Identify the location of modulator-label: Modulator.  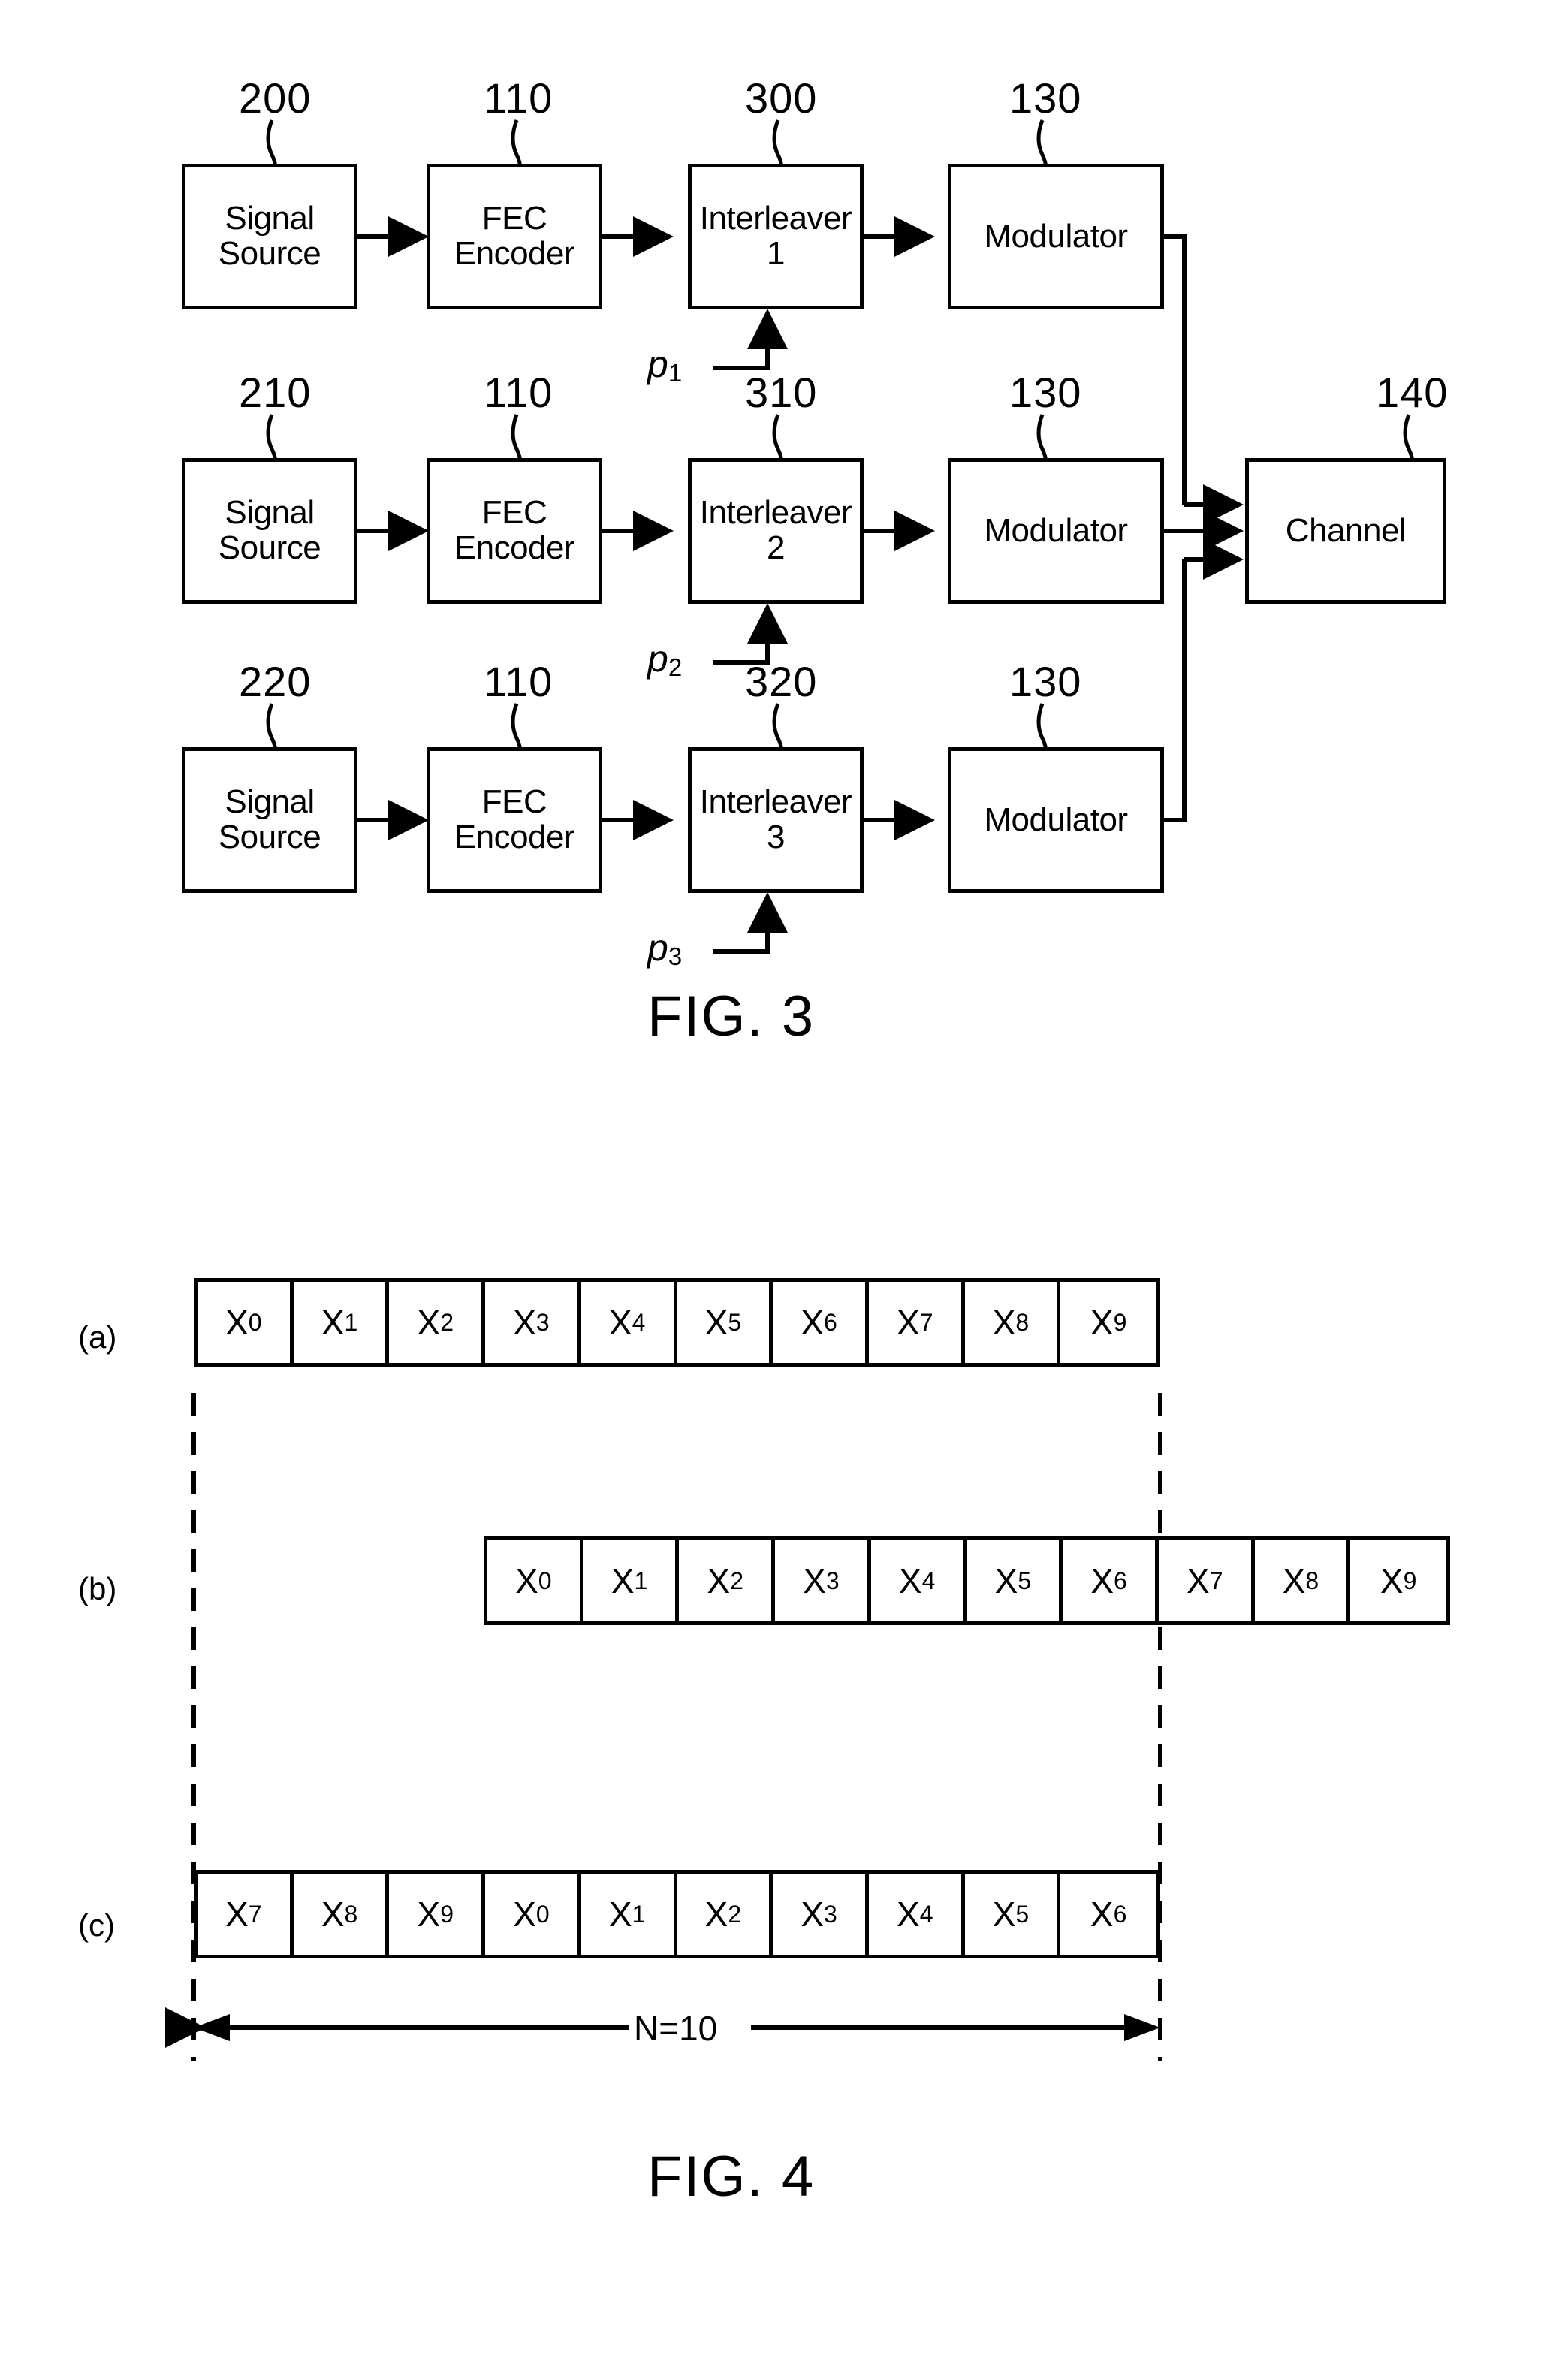
(1056, 236).